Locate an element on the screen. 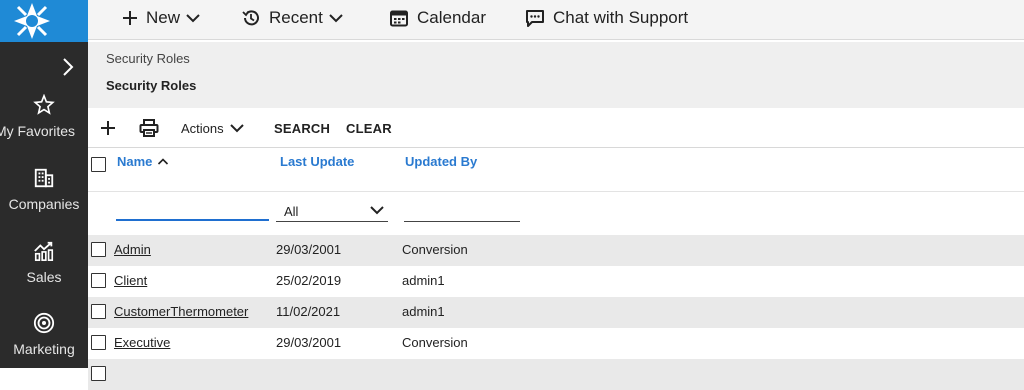 This screenshot has width=1024, height=390. chat-support-button: Chat with Support is located at coordinates (606, 18).